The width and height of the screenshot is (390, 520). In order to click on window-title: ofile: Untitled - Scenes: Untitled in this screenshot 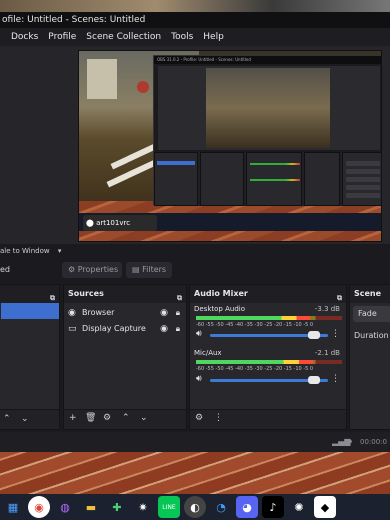, I will do `click(195, 20)`.